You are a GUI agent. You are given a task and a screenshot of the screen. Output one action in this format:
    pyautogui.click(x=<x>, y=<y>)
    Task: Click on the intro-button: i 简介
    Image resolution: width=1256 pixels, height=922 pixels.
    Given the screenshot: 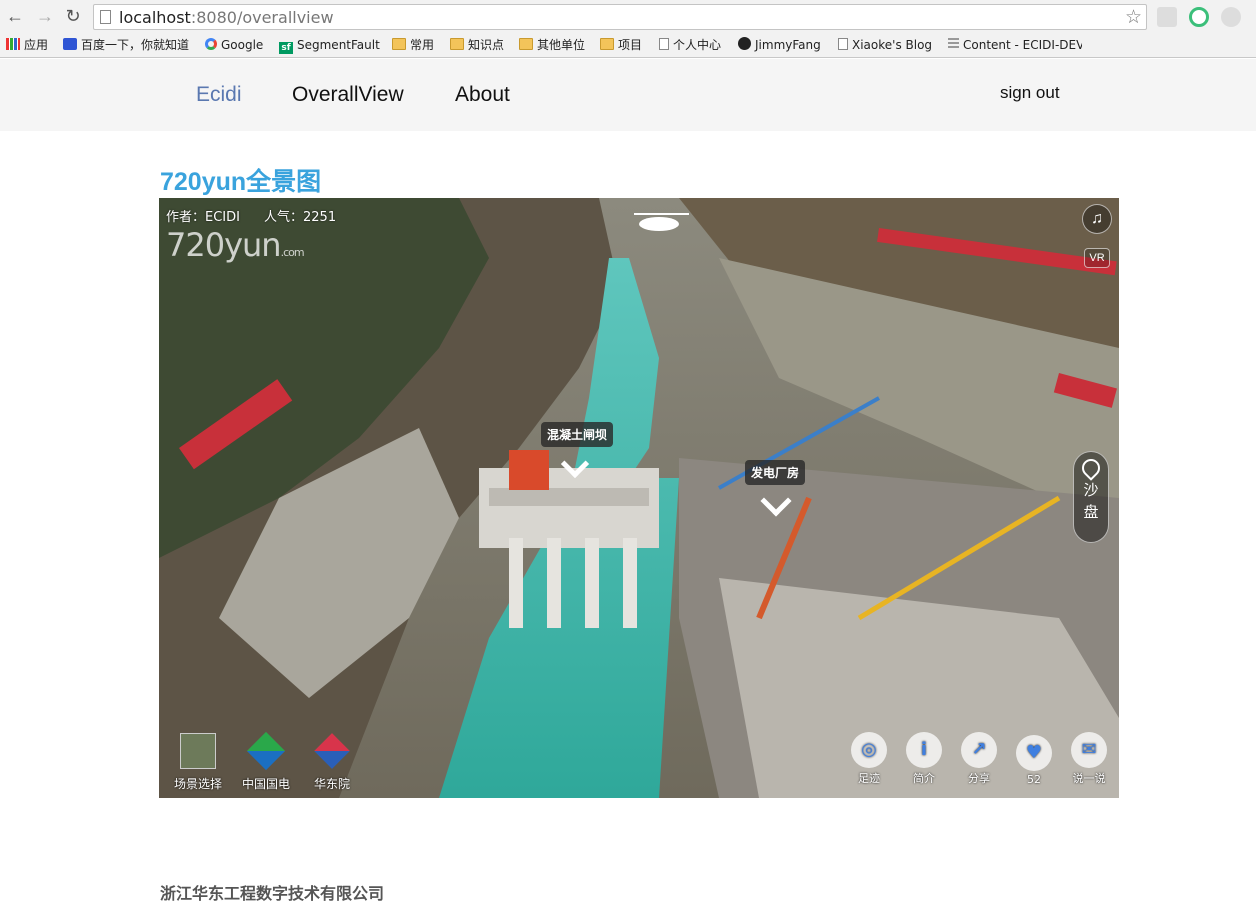 What is the action you would take?
    pyautogui.click(x=924, y=759)
    